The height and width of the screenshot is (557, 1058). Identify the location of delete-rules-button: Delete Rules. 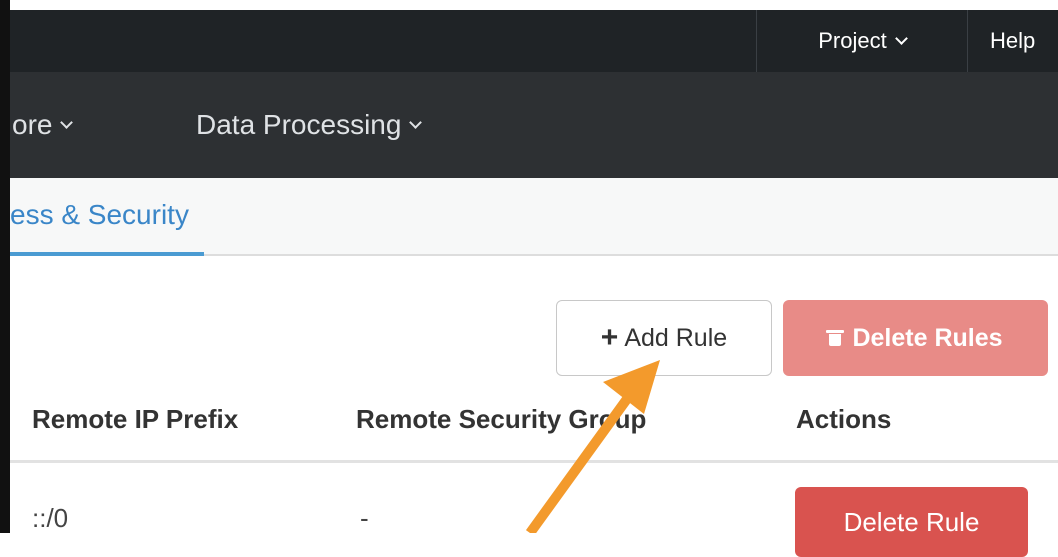
(915, 338).